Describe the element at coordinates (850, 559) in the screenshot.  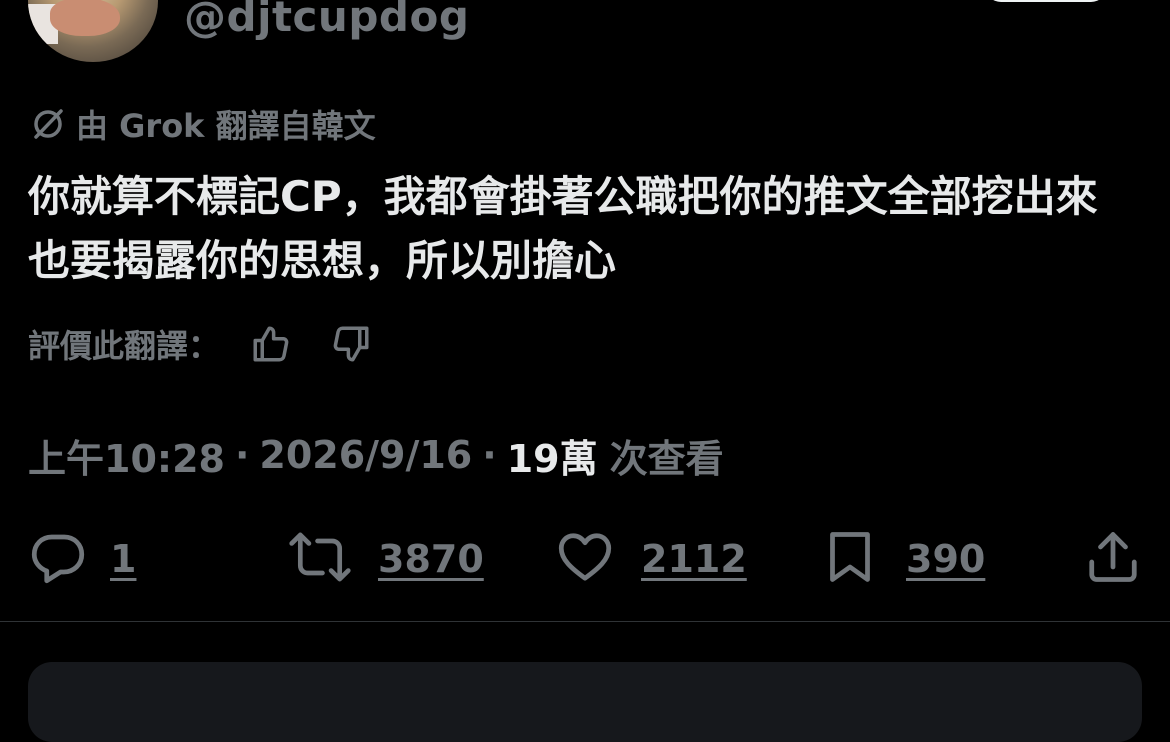
I see `bookmark-icon` at that location.